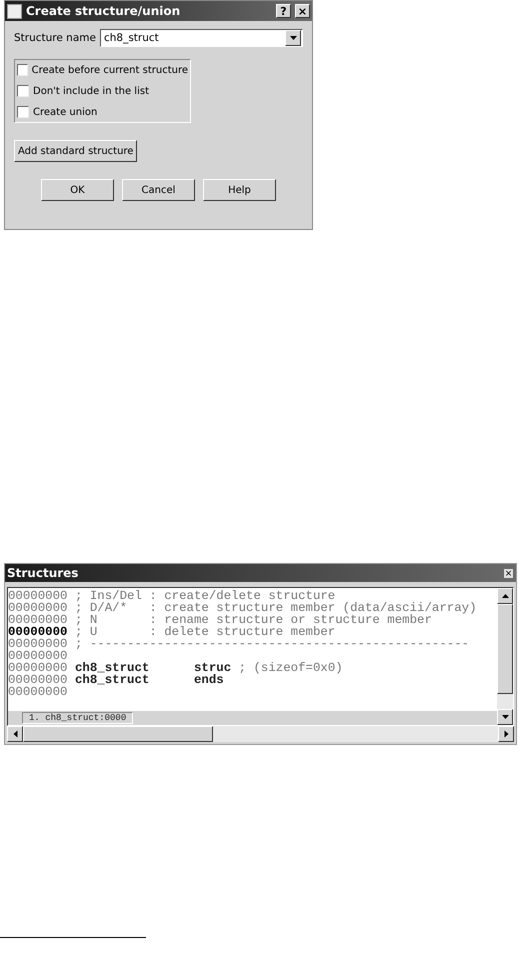  Describe the element at coordinates (220, 620) in the screenshot. I see `code-line: 00000000 ; N : rename structure or structure member` at that location.